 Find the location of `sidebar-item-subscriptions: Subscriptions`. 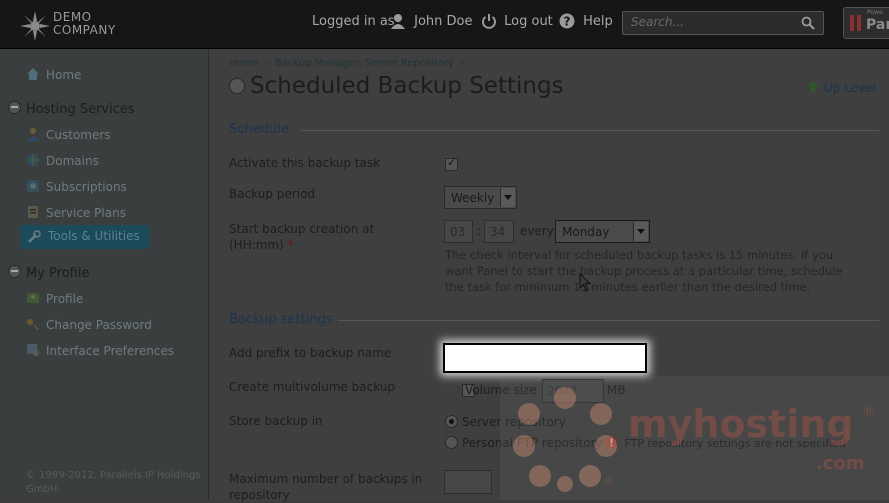

sidebar-item-subscriptions: Subscriptions is located at coordinates (76, 186).